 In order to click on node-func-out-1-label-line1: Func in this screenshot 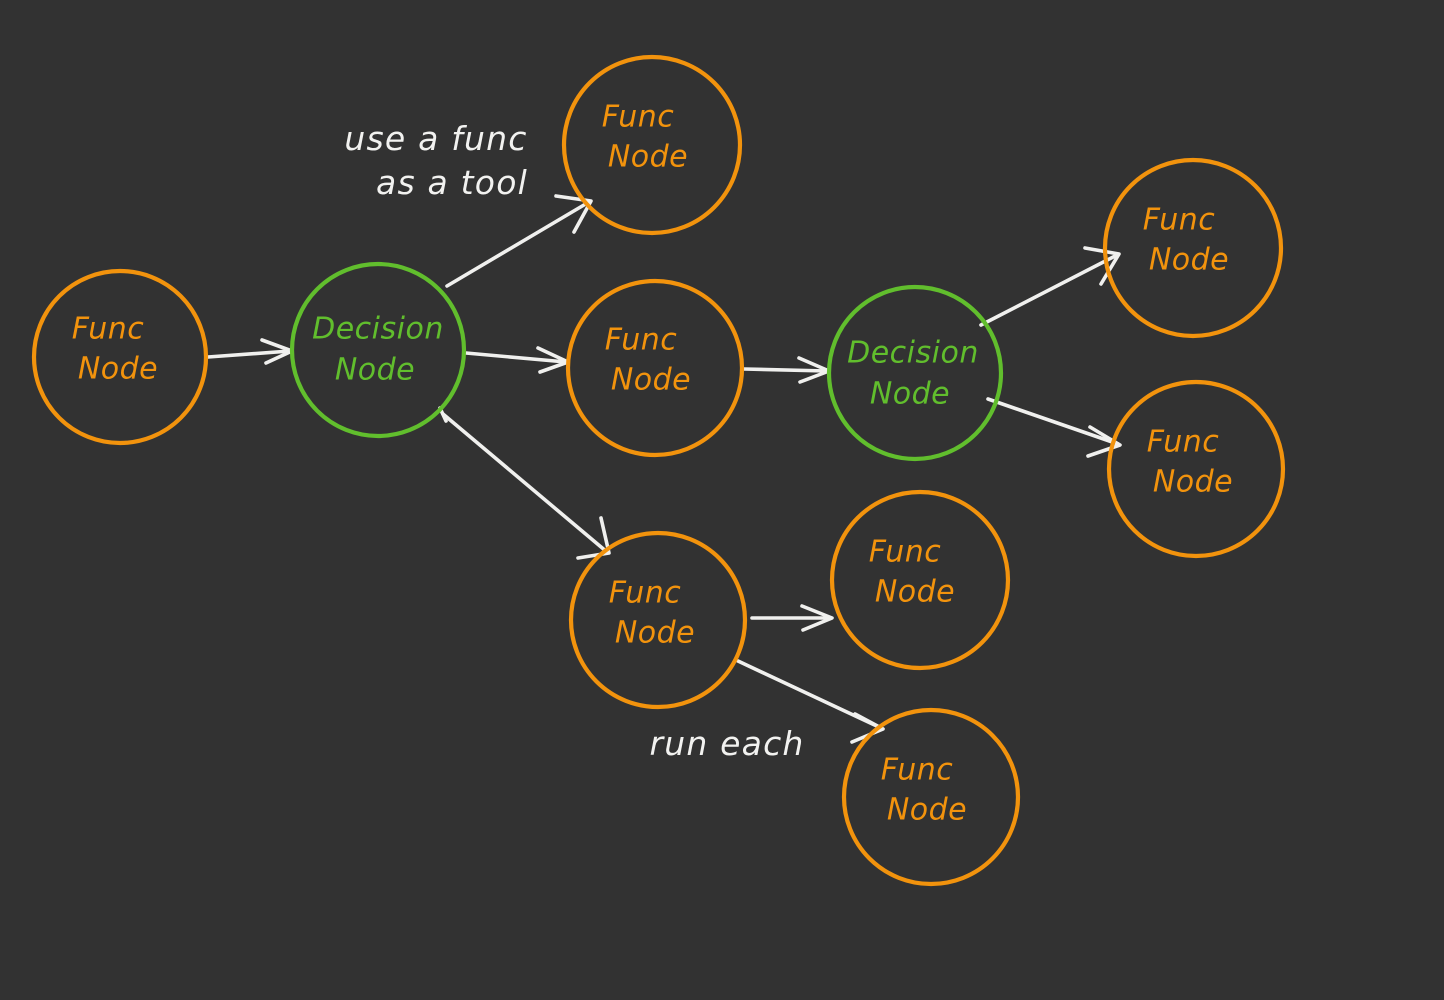, I will do `click(1179, 220)`.